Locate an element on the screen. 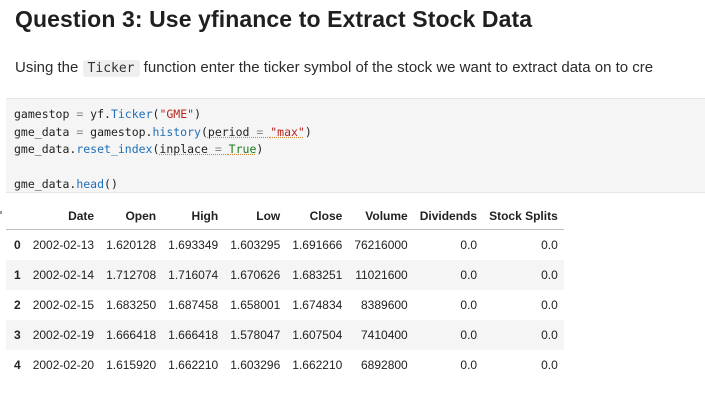  cell-date: 2002-02-13 is located at coordinates (63, 245).